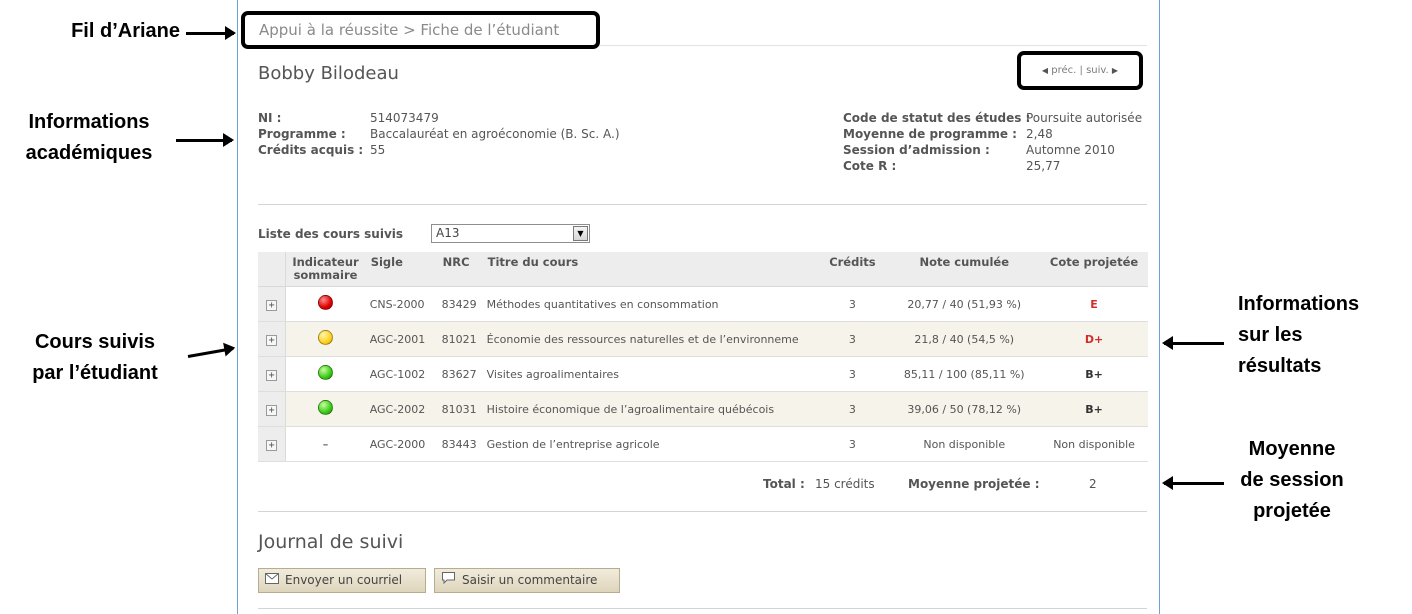 The height and width of the screenshot is (614, 1412). Describe the element at coordinates (784, 484) in the screenshot. I see `total-label: Total :` at that location.